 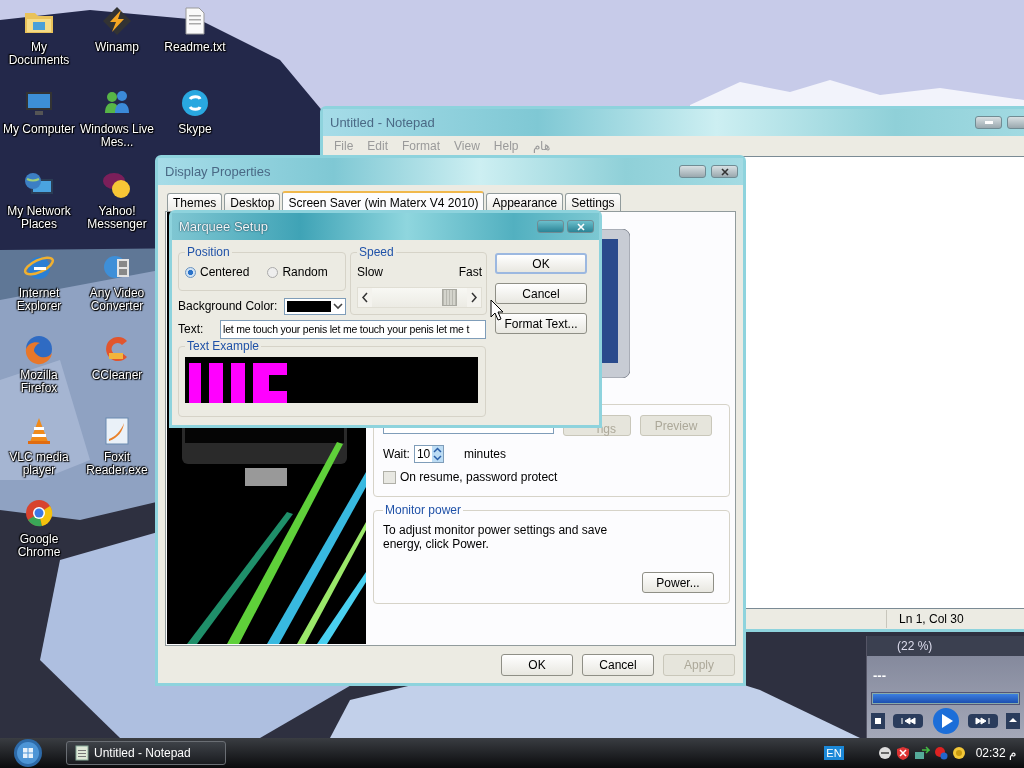 What do you see at coordinates (925, 619) in the screenshot?
I see `status-text: Ln 1, Col 30` at bounding box center [925, 619].